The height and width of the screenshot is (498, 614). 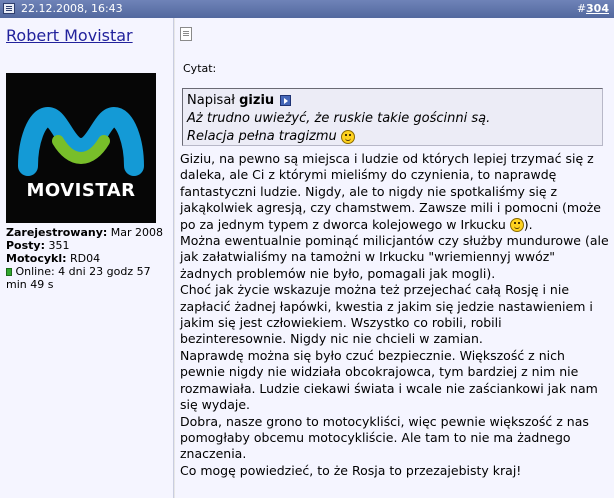 What do you see at coordinates (186, 34) in the screenshot?
I see `document-icon` at bounding box center [186, 34].